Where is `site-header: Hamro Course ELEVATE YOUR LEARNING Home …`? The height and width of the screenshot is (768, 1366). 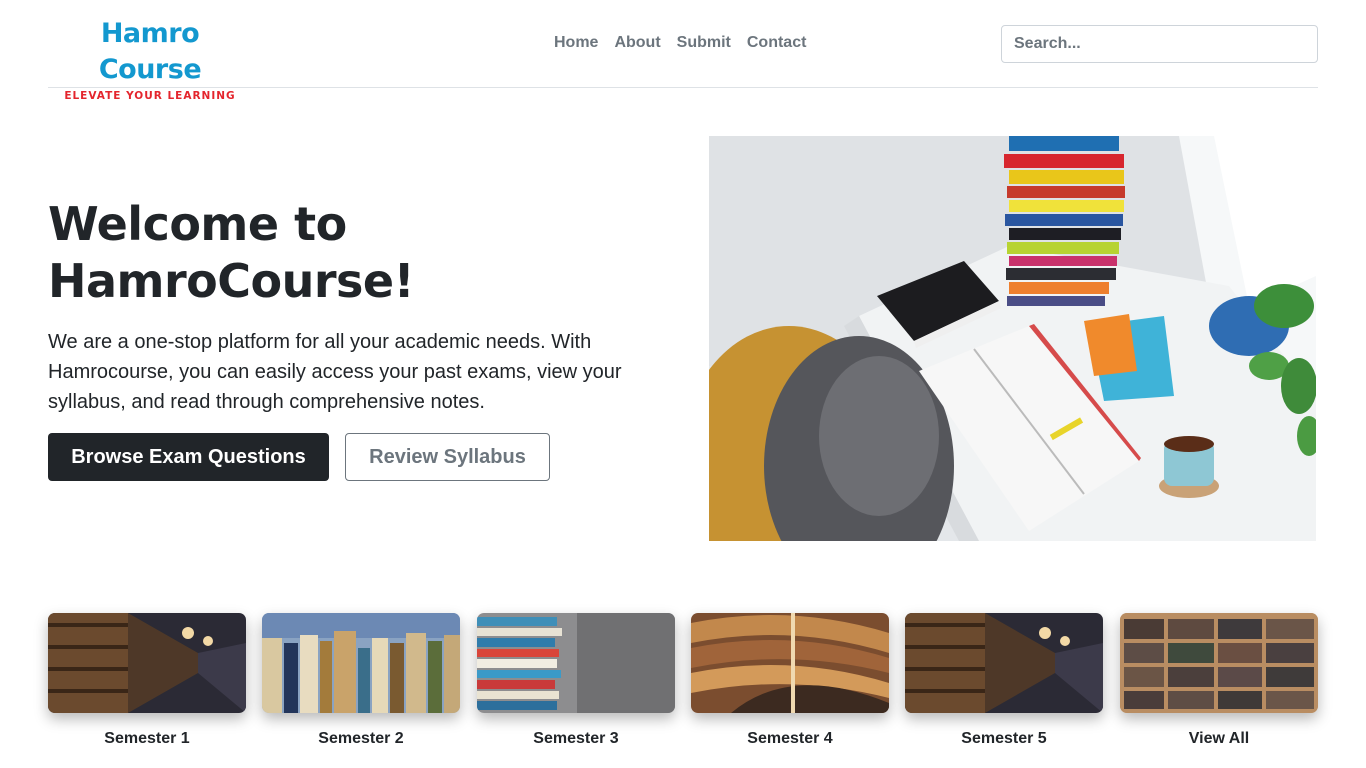
site-header: Hamro Course ELEVATE YOUR LEARNING Home … is located at coordinates (683, 51).